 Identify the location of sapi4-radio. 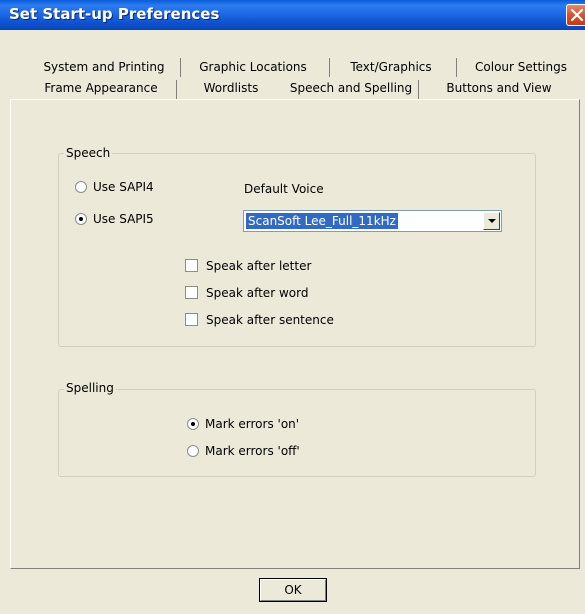
(81, 187).